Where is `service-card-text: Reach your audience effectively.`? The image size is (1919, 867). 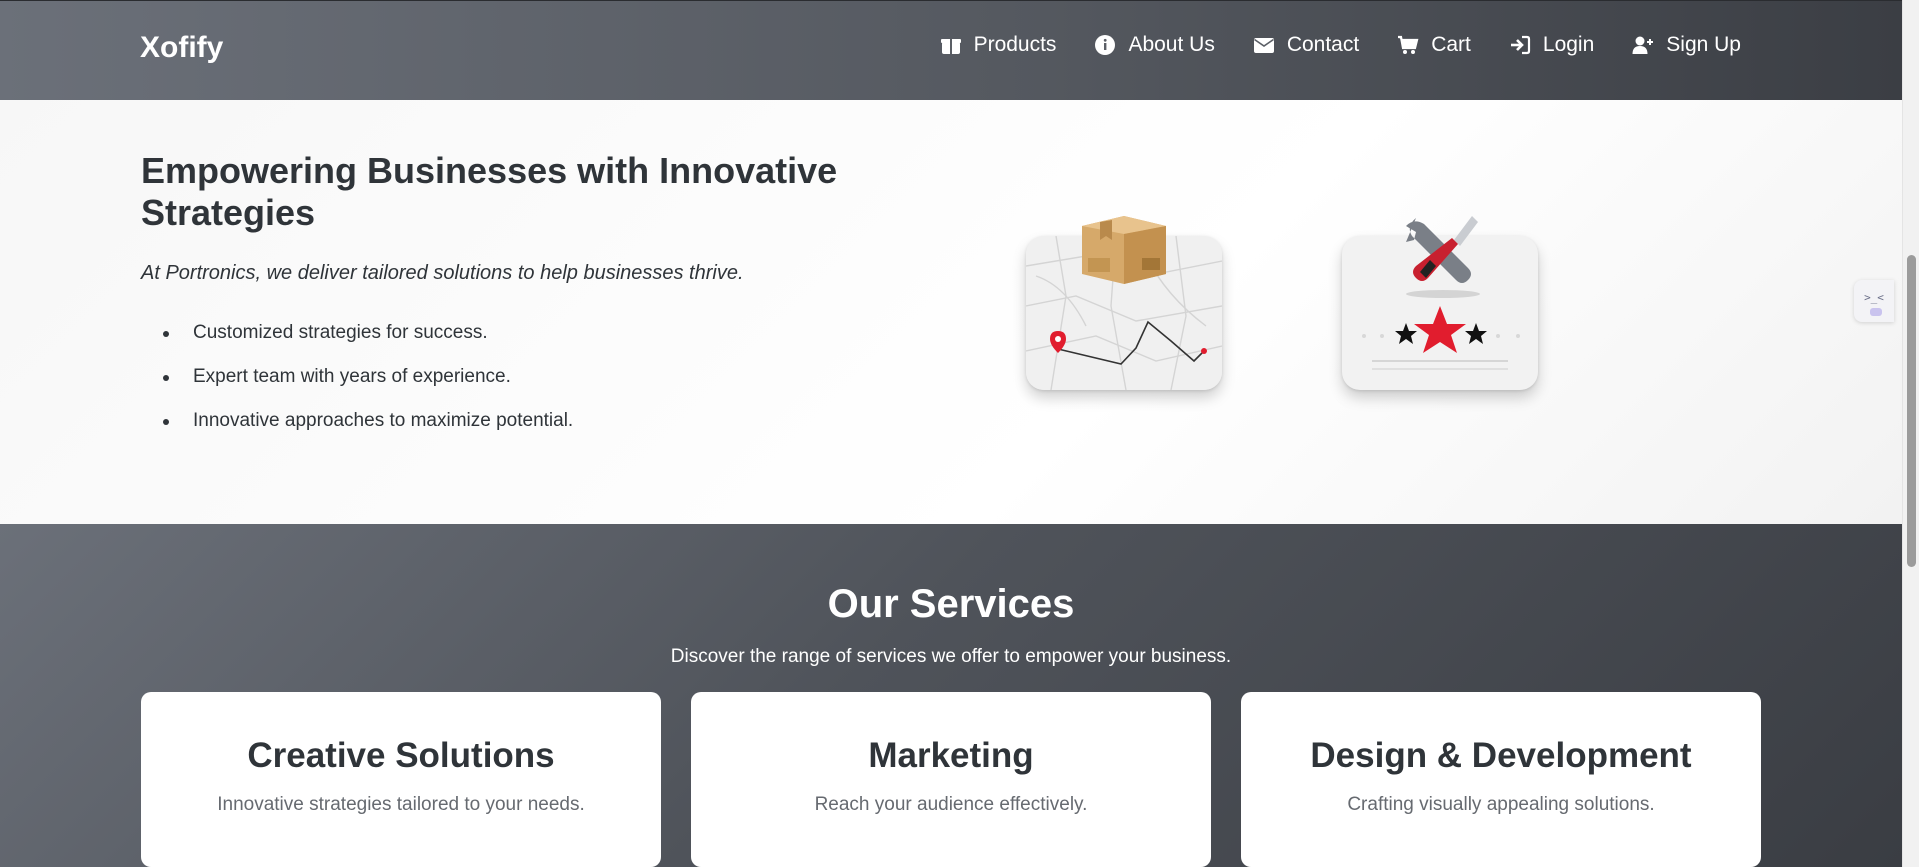 service-card-text: Reach your audience effectively. is located at coordinates (951, 804).